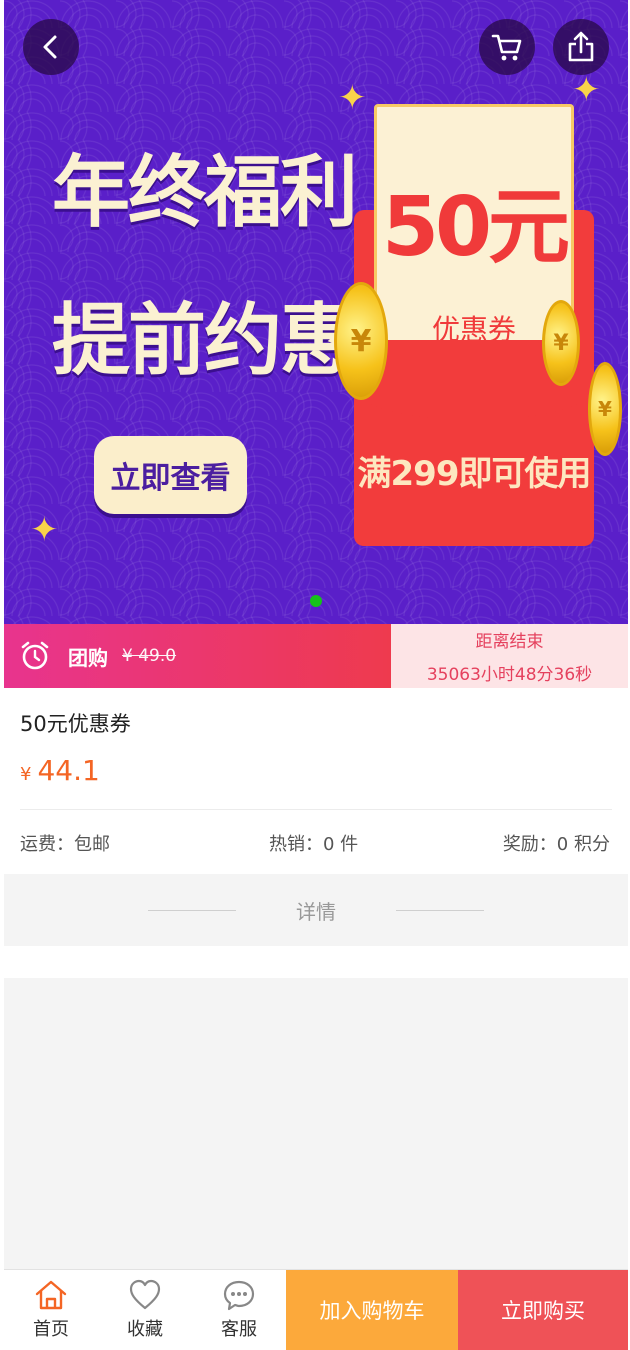 This screenshot has width=630, height=1350. I want to click on chat-bubble-icon, so click(239, 1295).